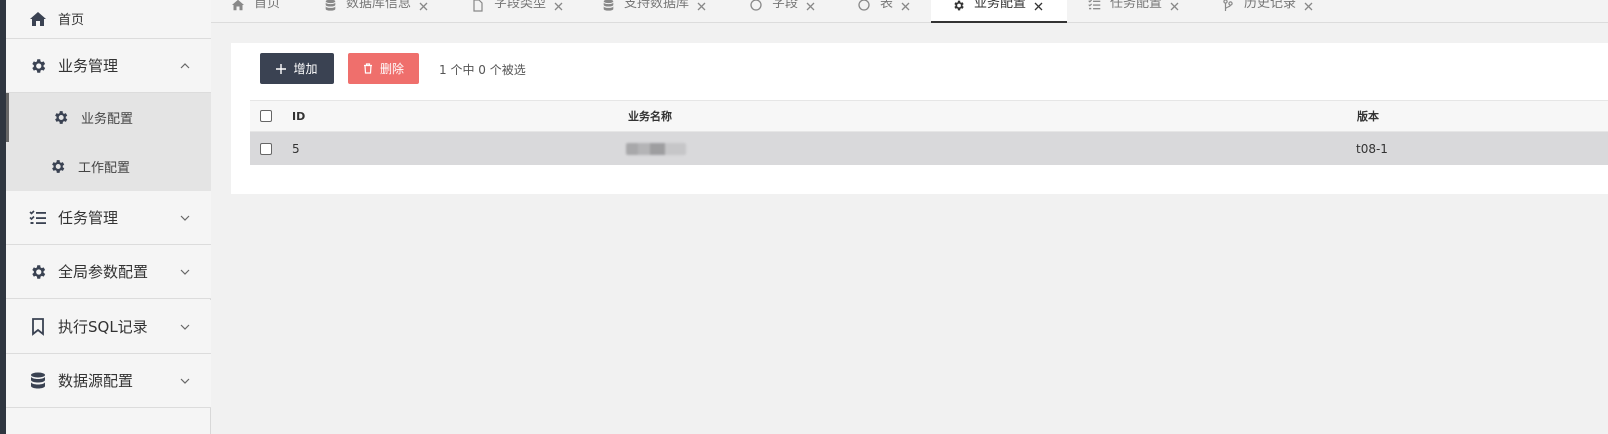 The image size is (1608, 434). I want to click on column-header-version: 版本, so click(1368, 116).